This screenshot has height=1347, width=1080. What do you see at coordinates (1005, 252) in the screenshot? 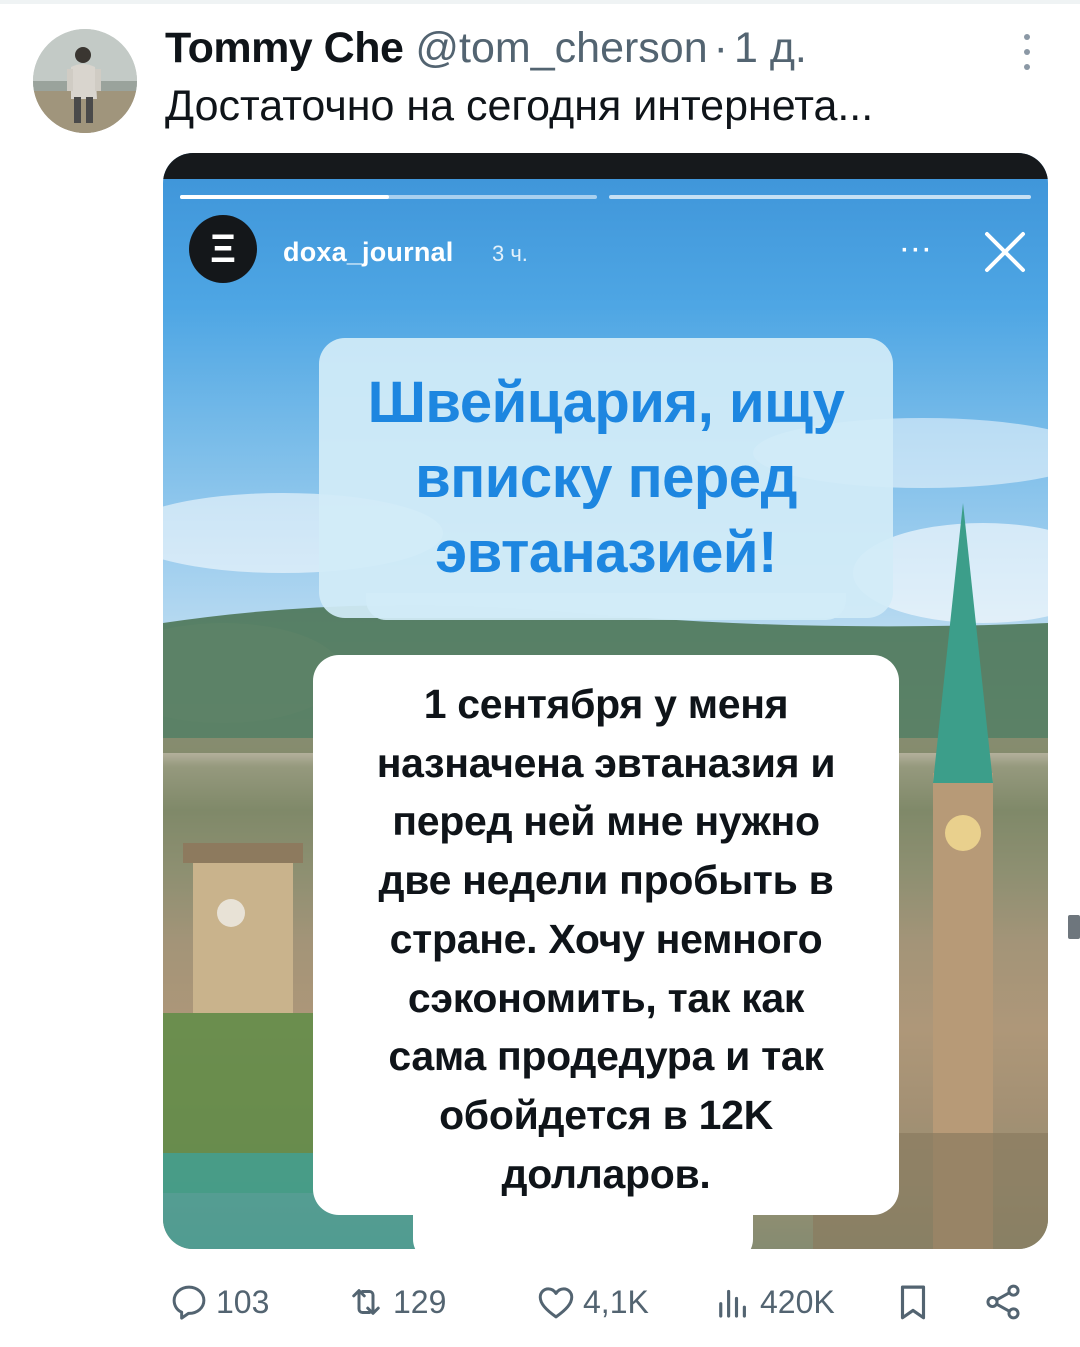
I see `story-close-icon` at bounding box center [1005, 252].